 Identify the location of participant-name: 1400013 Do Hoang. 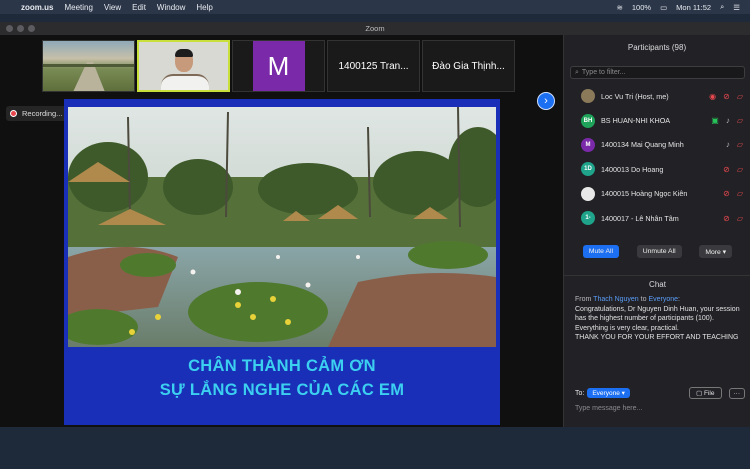
(632, 169).